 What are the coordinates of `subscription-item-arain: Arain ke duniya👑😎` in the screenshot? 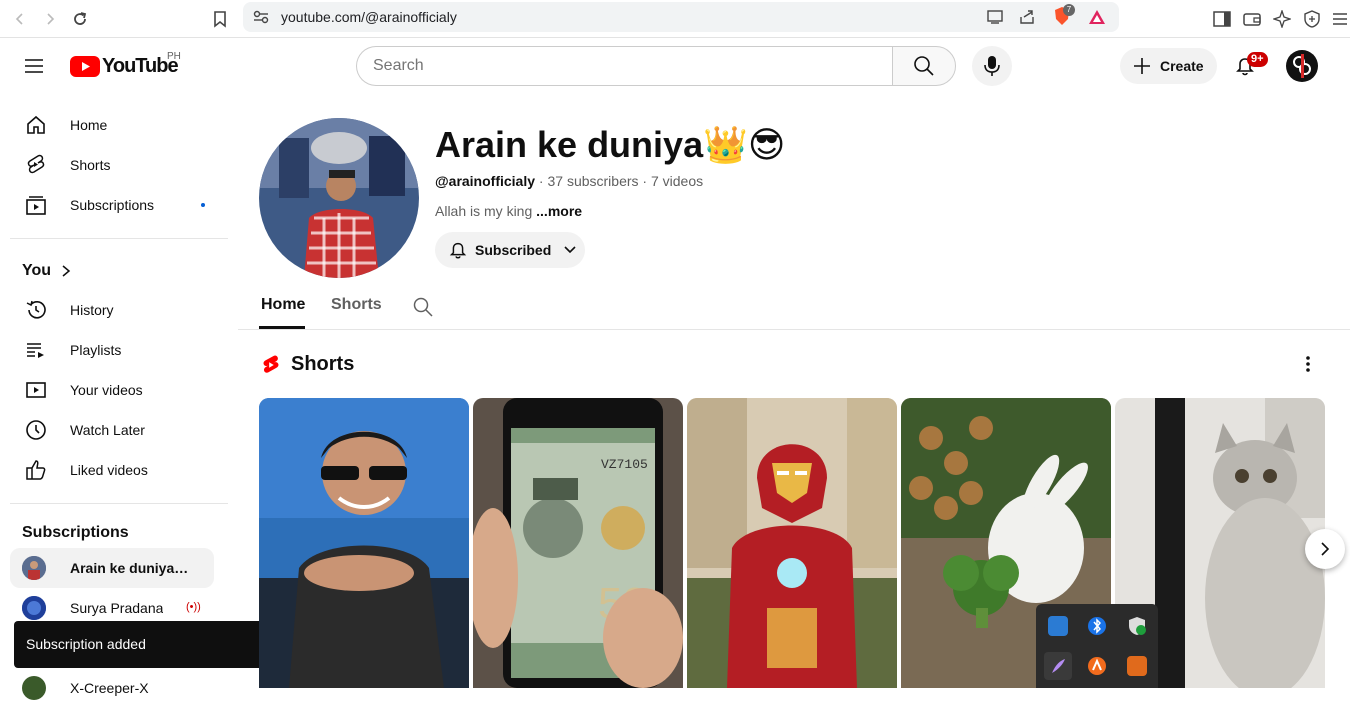 It's located at (112, 568).